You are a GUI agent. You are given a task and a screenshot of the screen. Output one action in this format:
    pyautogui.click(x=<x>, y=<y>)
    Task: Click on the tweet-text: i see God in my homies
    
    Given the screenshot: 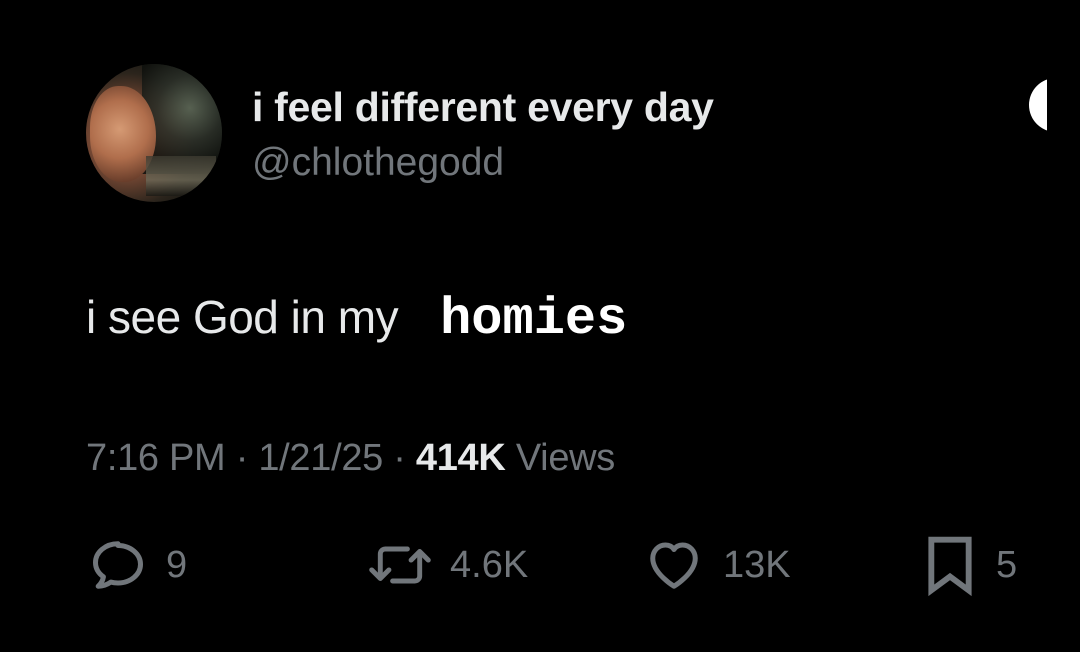 What is the action you would take?
    pyautogui.click(x=356, y=319)
    